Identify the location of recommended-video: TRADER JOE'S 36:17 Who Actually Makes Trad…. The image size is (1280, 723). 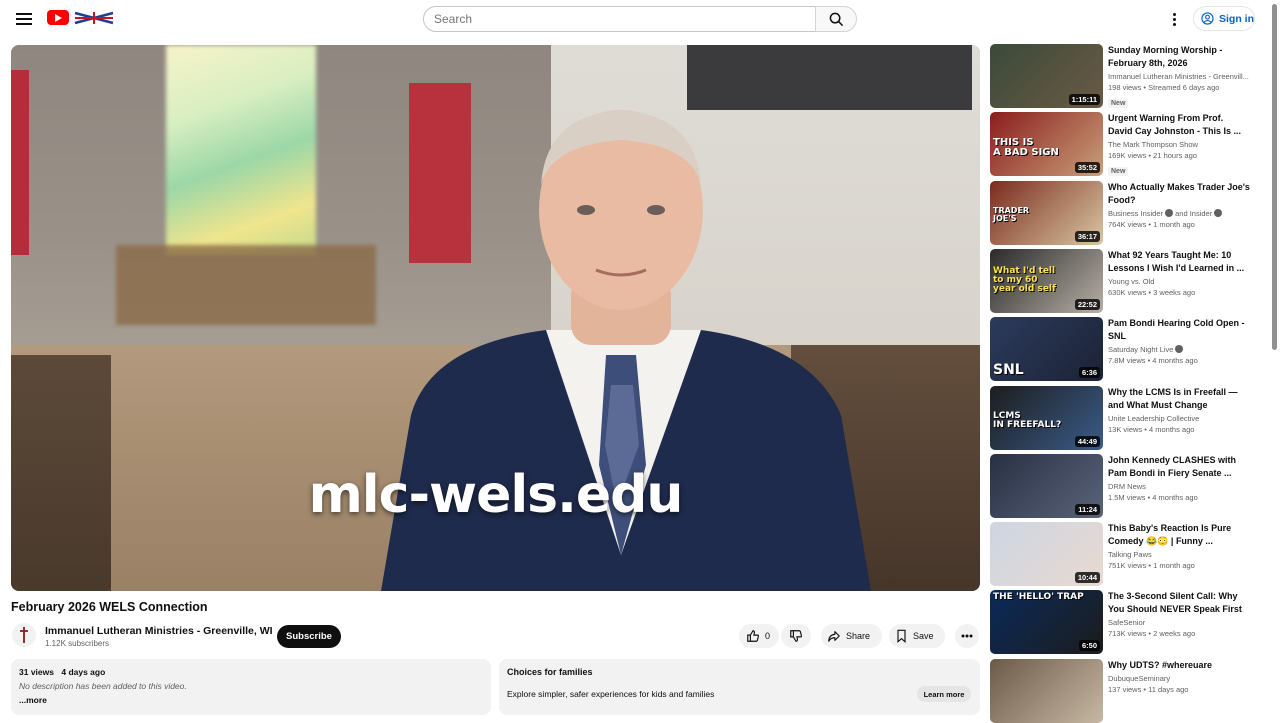
(1129, 212).